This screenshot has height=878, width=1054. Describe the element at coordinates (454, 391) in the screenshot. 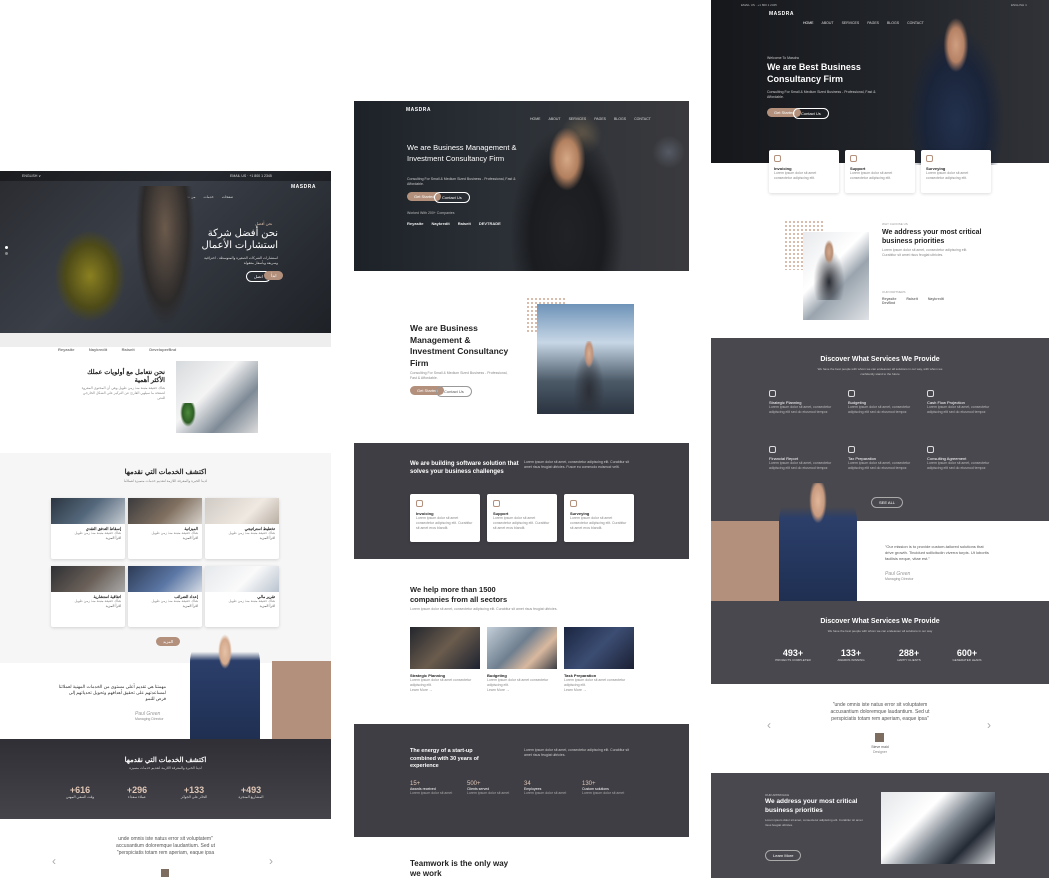

I see `about-contact-button: Contact Us` at that location.